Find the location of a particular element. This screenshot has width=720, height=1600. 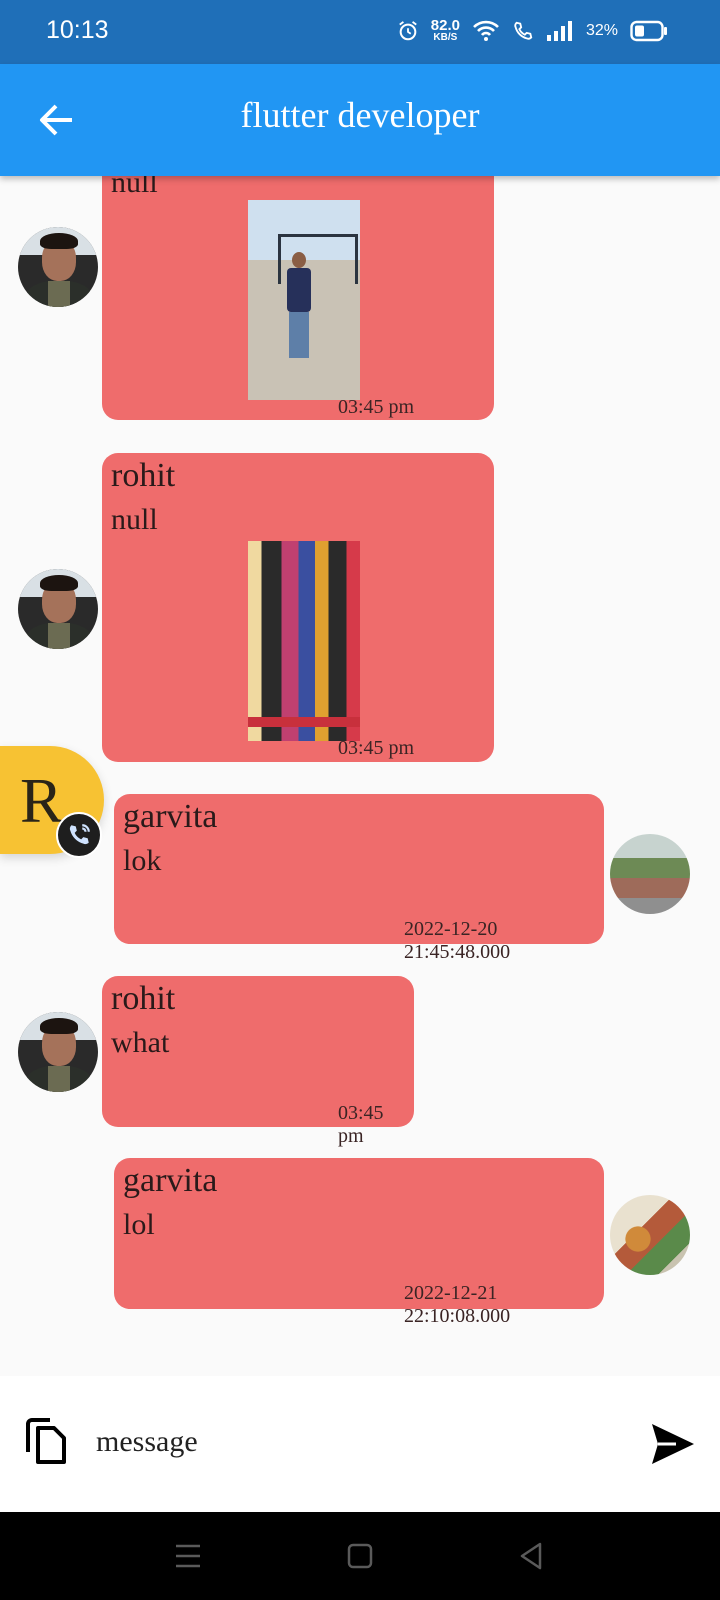

page-title: flutter developer is located at coordinates (360, 115).